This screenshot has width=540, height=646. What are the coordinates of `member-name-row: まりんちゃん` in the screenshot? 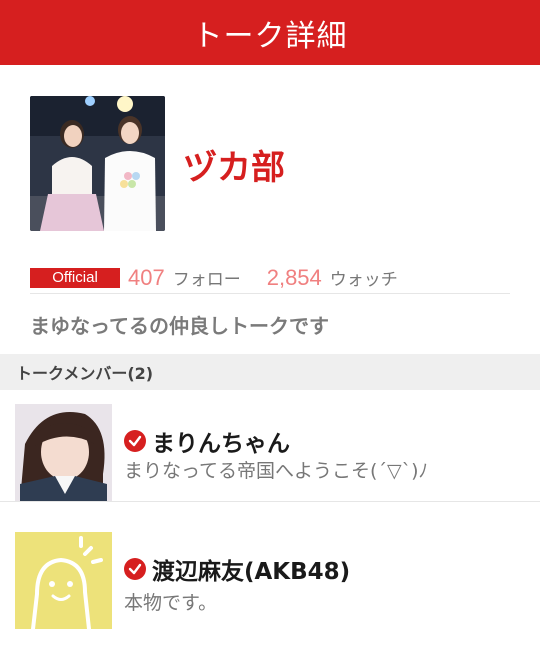 It's located at (207, 441).